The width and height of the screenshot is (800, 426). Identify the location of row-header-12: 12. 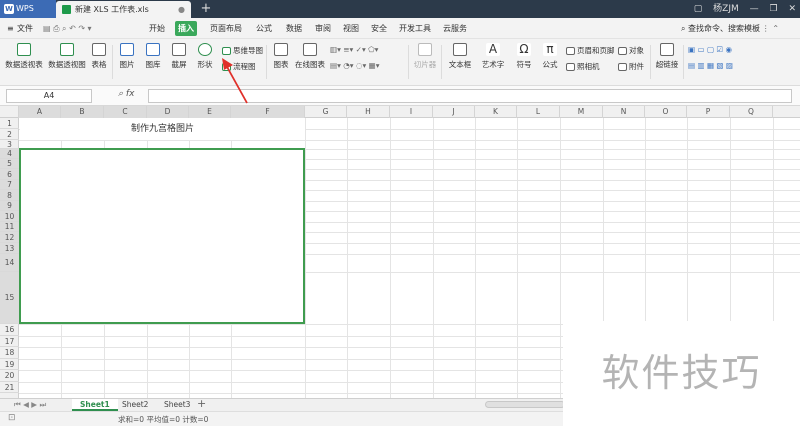
(9, 237).